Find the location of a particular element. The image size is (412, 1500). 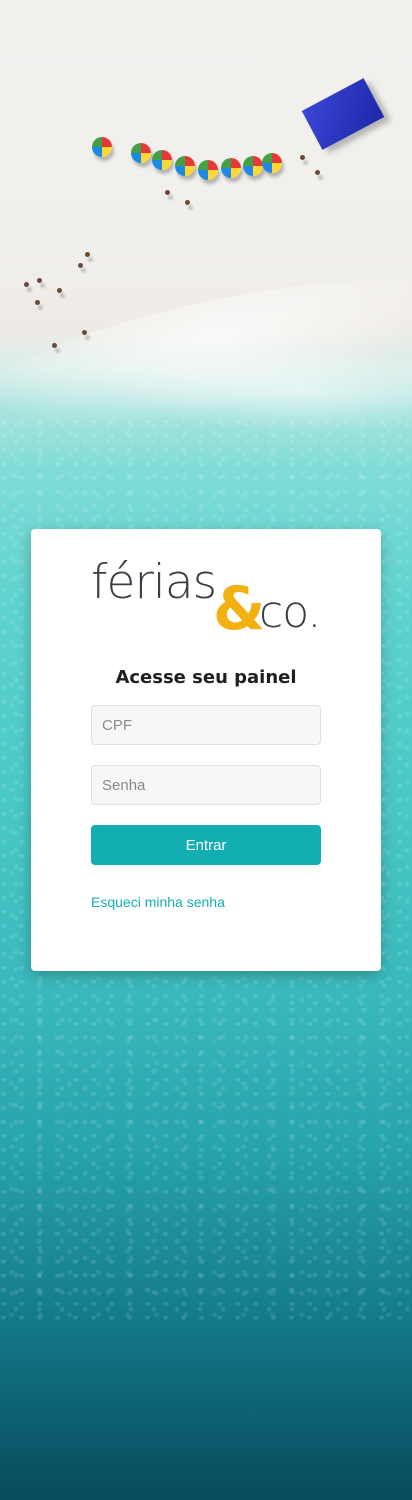

logo-word-co: co. is located at coordinates (290, 612).